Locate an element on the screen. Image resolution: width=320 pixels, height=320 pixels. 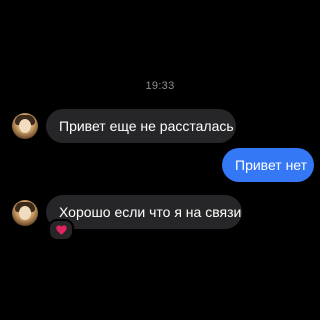
message-timestamp: 19:33 is located at coordinates (160, 86).